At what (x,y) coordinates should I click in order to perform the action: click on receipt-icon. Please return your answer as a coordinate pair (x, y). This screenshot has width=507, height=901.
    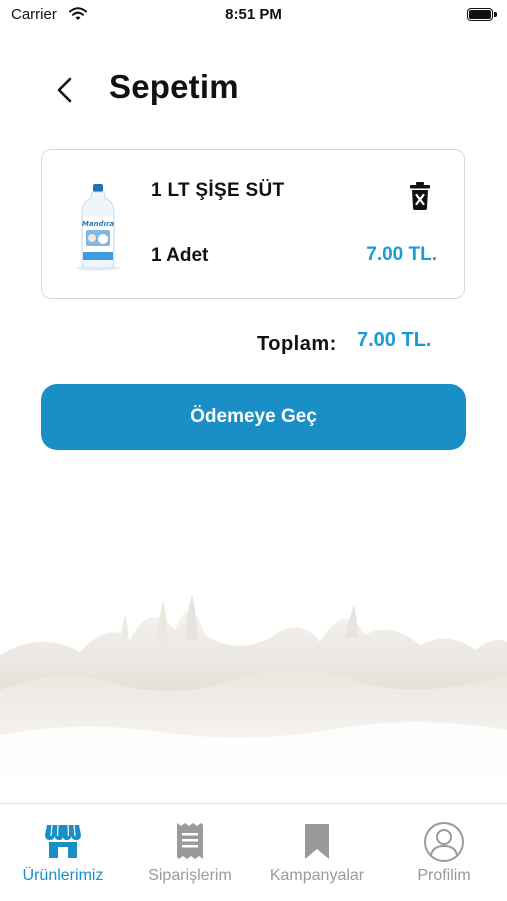
    Looking at the image, I should click on (190, 842).